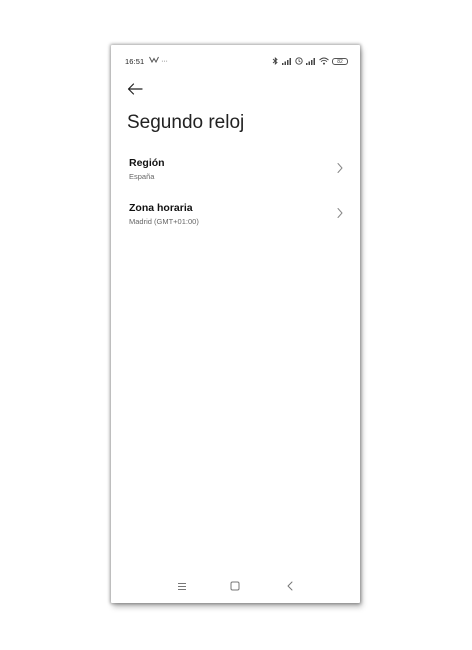  Describe the element at coordinates (142, 176) in the screenshot. I see `setting-value: España` at that location.